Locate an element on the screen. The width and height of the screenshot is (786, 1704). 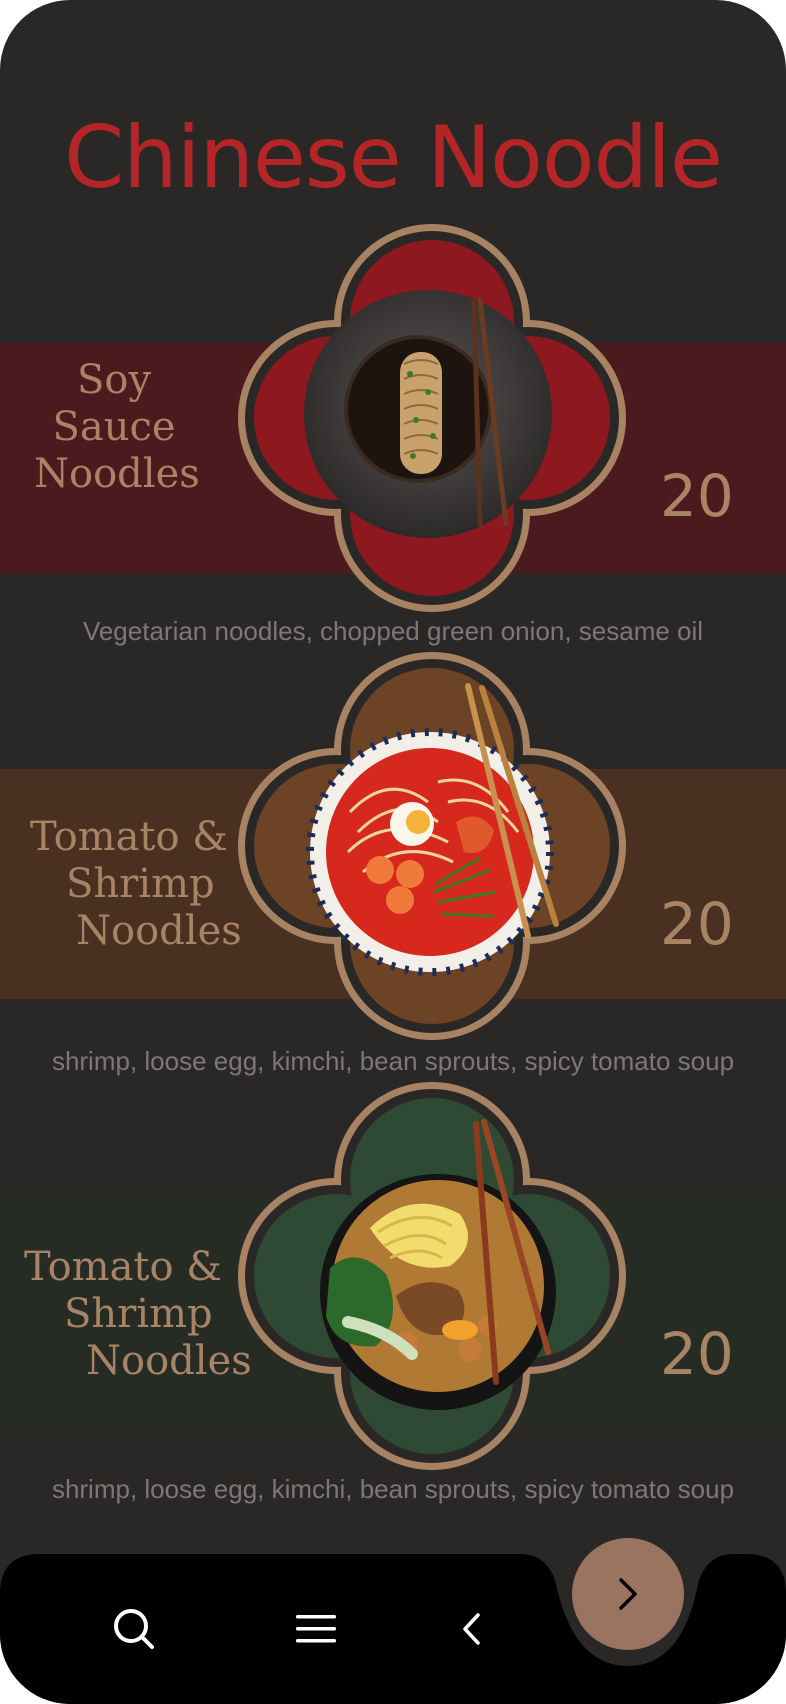
hamburger-menu-icon is located at coordinates (316, 1629).